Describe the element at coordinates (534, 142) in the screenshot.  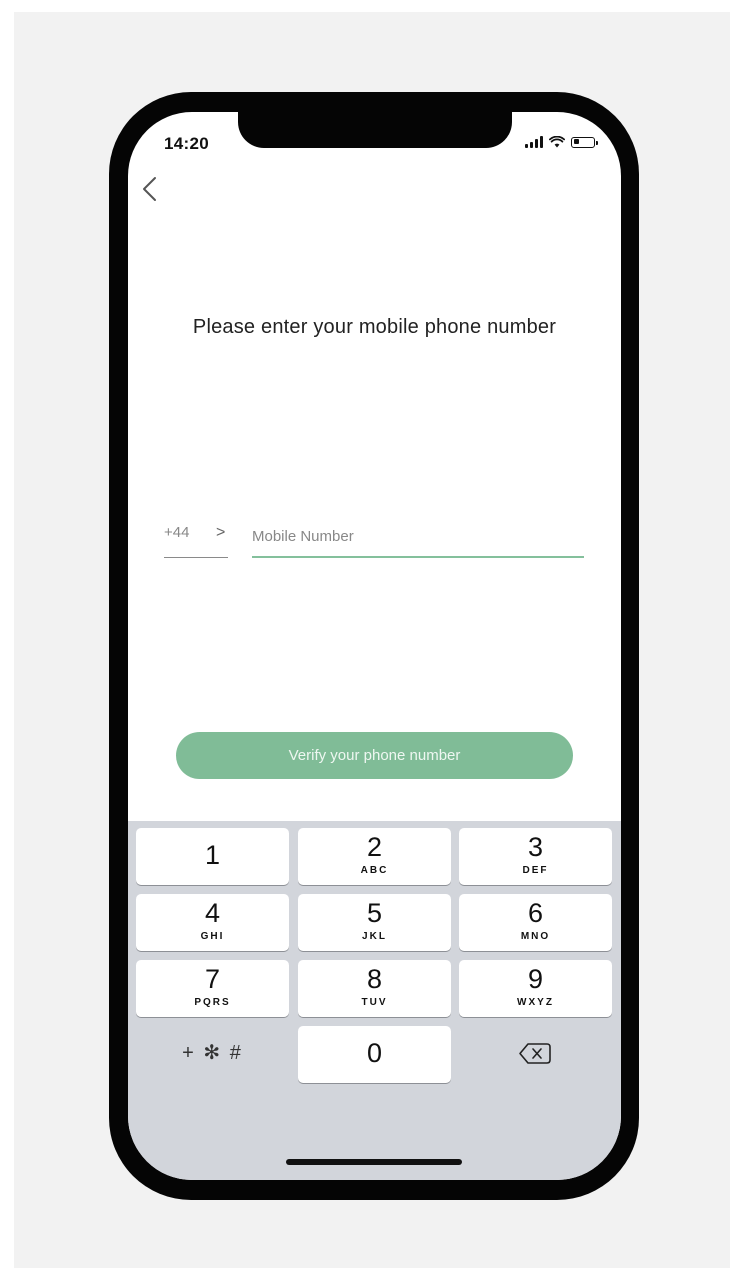
I see `cellular-signal-icon` at that location.